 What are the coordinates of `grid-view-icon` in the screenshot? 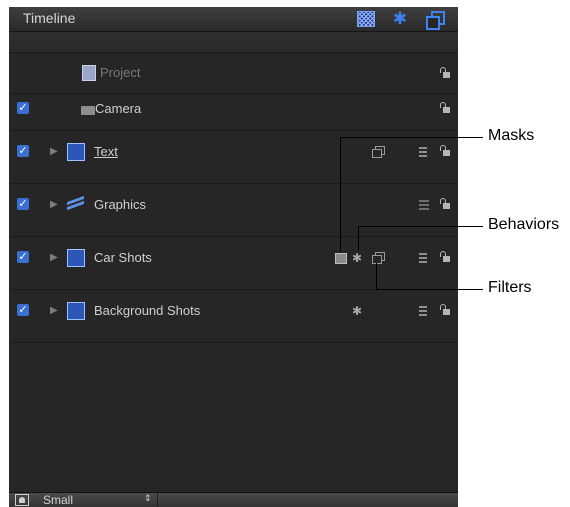 It's located at (366, 19).